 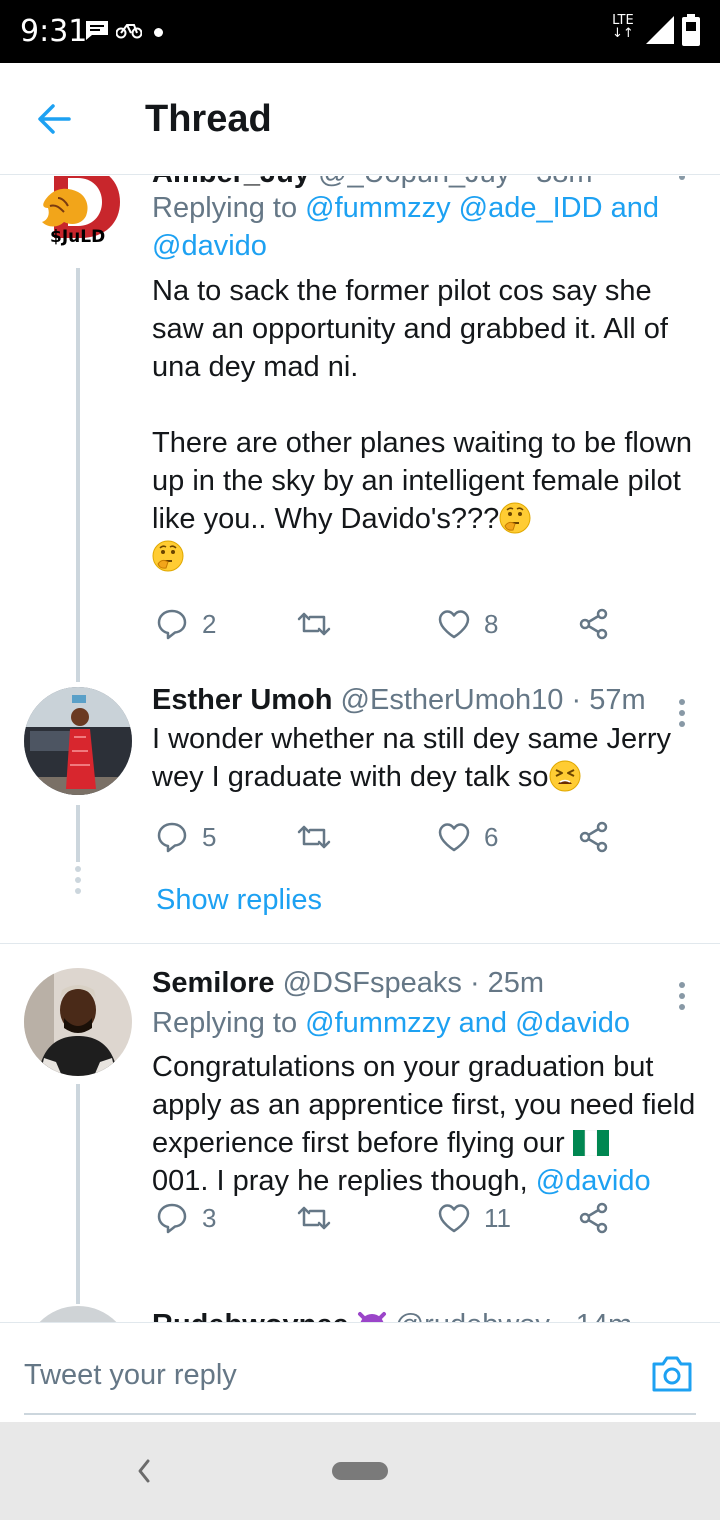 I want to click on reply-count: 2, so click(x=209, y=623).